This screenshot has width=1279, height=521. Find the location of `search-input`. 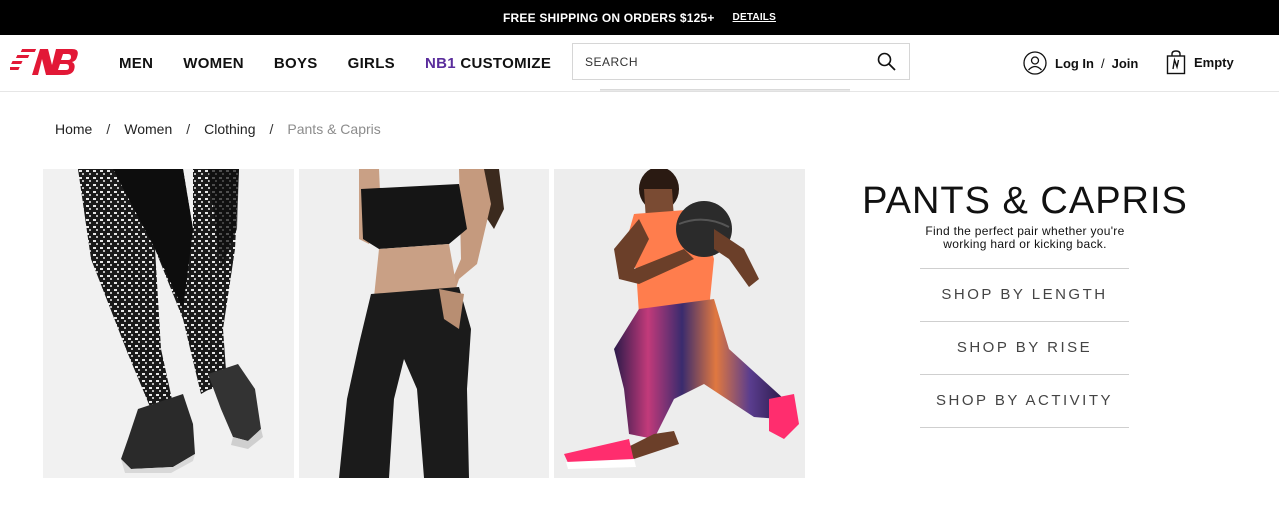

search-input is located at coordinates (724, 61).